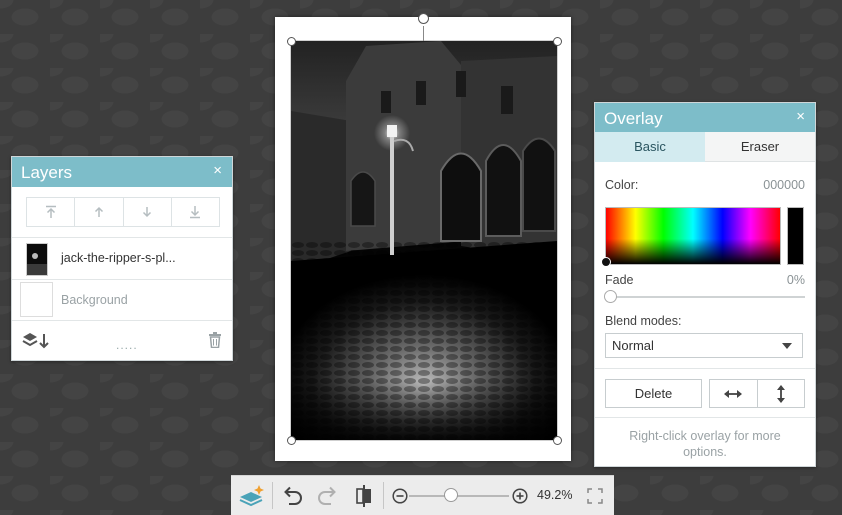 The width and height of the screenshot is (842, 515). Describe the element at coordinates (94, 300) in the screenshot. I see `layer-name: Background` at that location.